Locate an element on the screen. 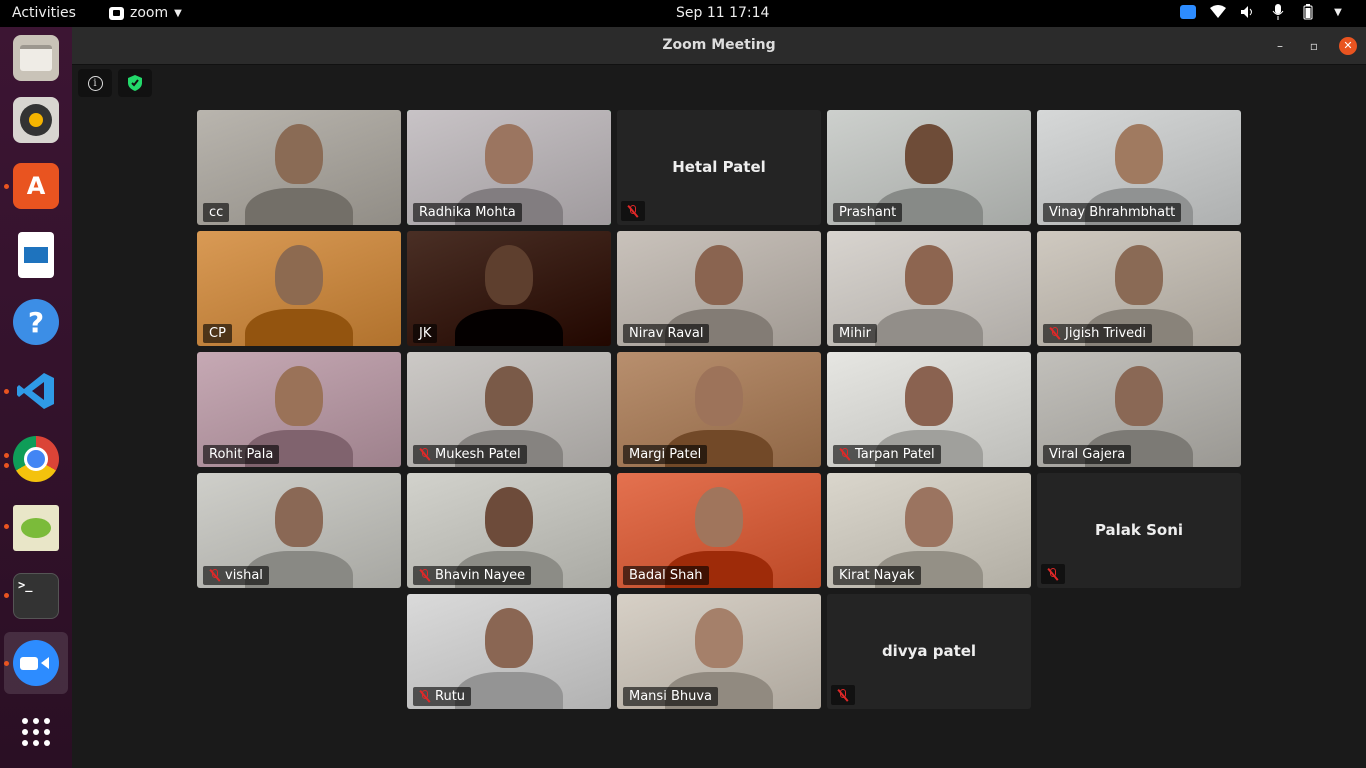 This screenshot has width=1366, height=768. participant-tile: Badal Shah is located at coordinates (719, 530).